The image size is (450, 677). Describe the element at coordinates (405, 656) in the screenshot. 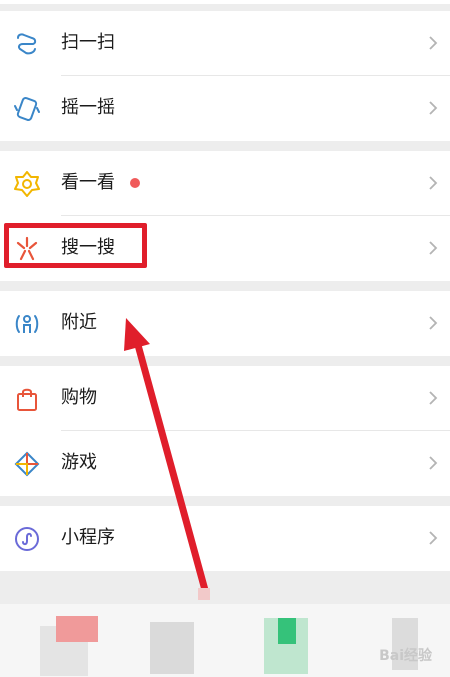

I see `watermark: Bai经验` at that location.